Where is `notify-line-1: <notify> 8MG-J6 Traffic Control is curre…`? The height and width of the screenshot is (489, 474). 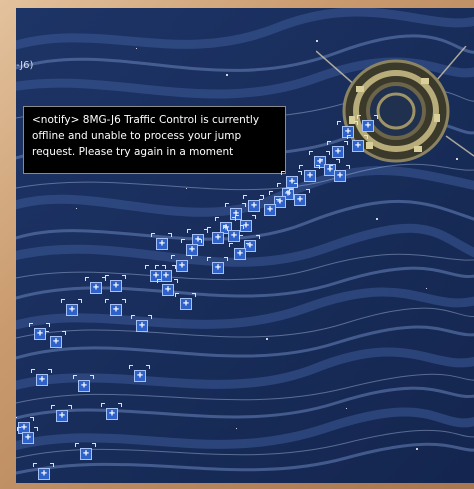 notify-line-1: <notify> 8MG-J6 Traffic Control is curre… is located at coordinates (146, 120).